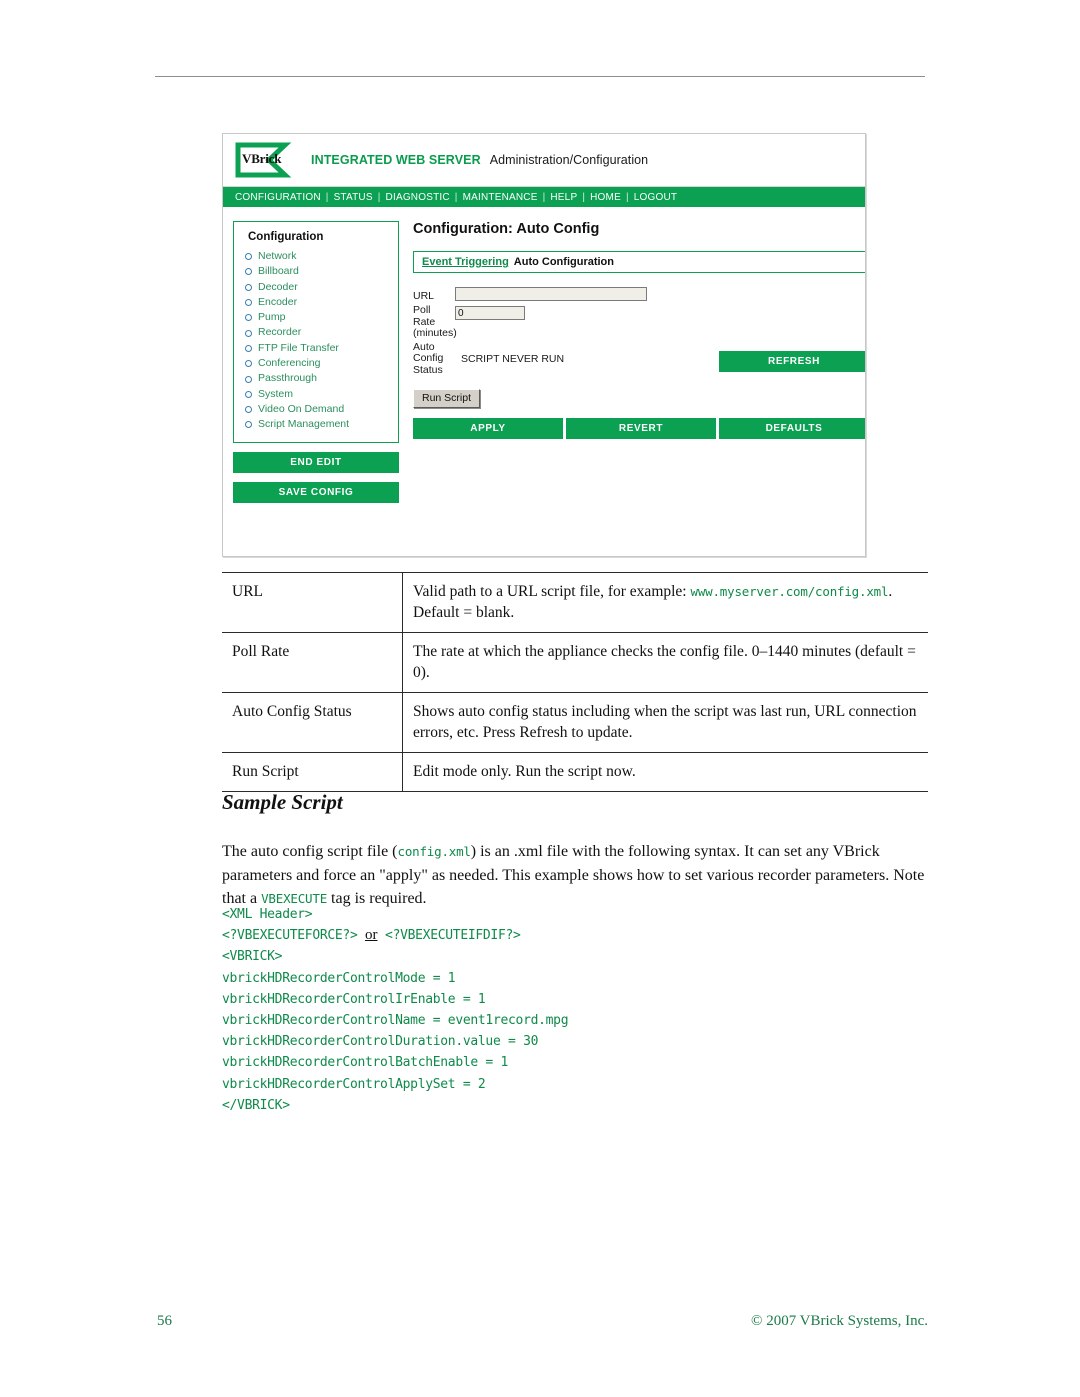  Describe the element at coordinates (316, 287) in the screenshot. I see `sidebar-item-decoder: Decoder` at that location.